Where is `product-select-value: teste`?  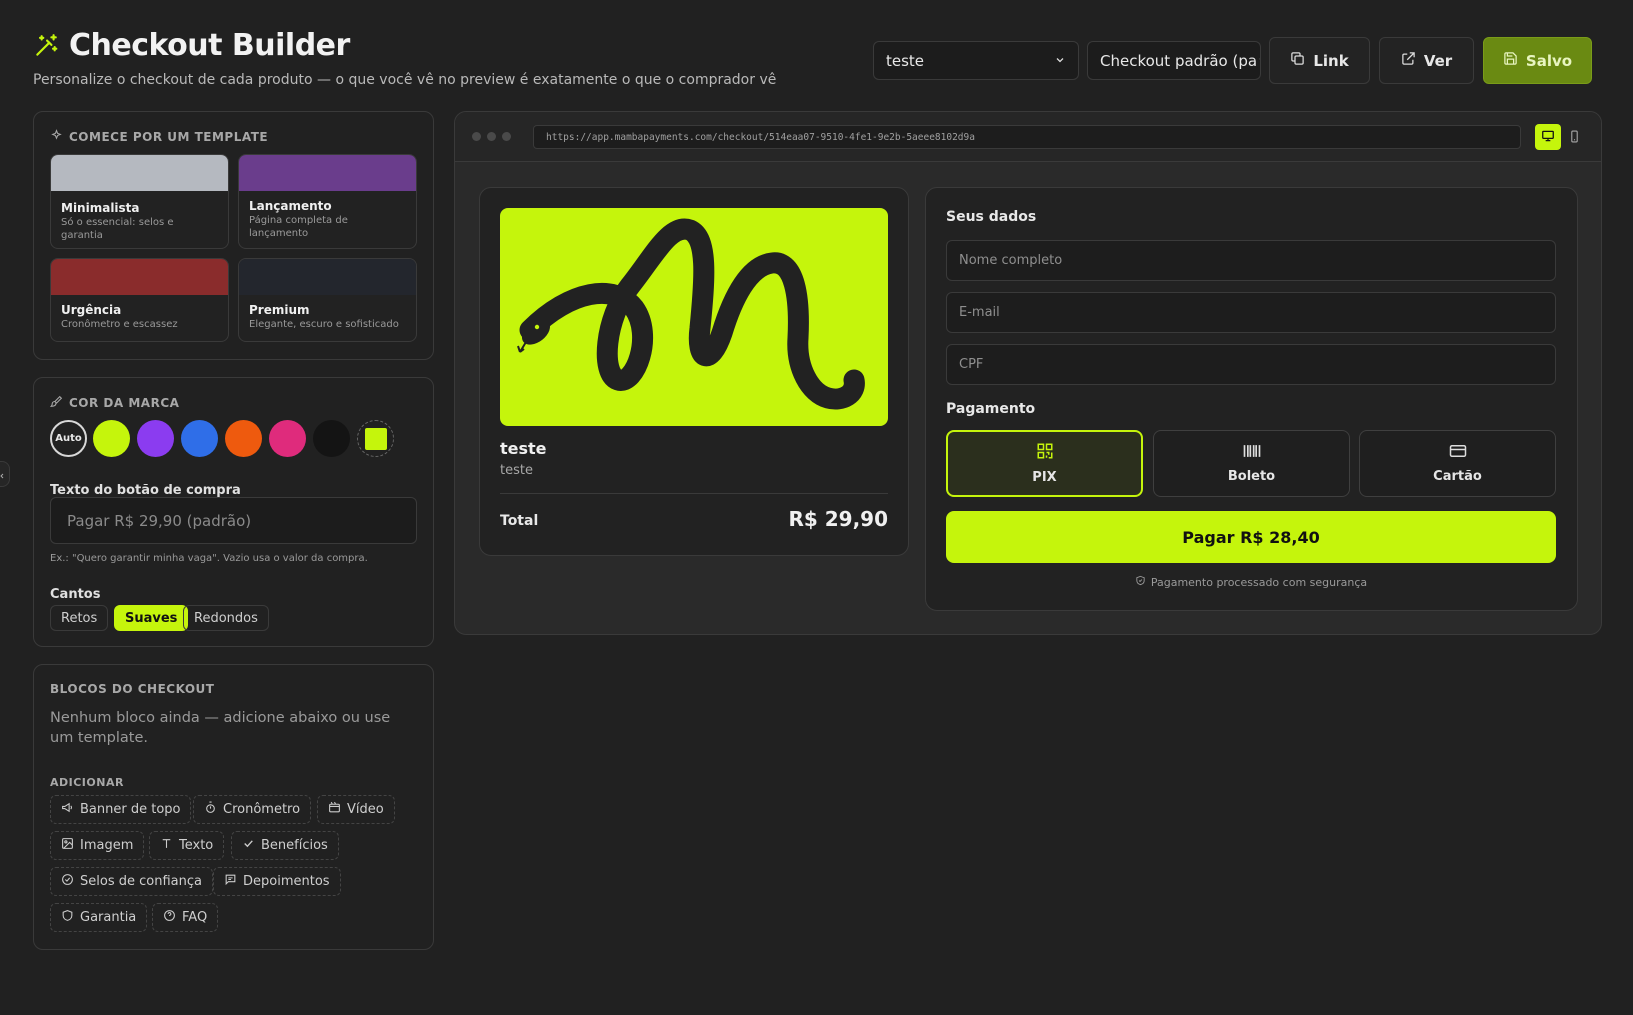
product-select-value: teste is located at coordinates (905, 60).